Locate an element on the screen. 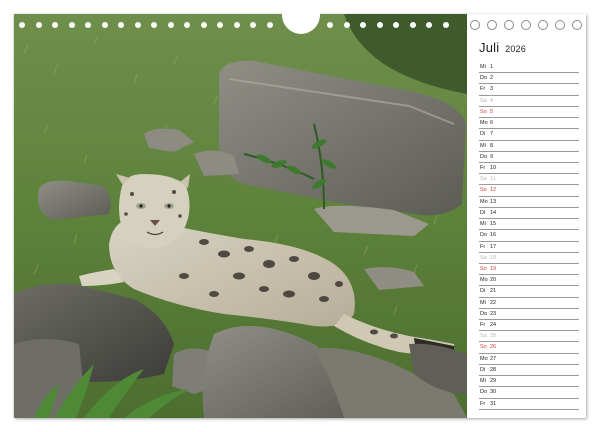 Image resolution: width=600 pixels, height=432 pixels. day-row: Do 2 is located at coordinates (529, 79).